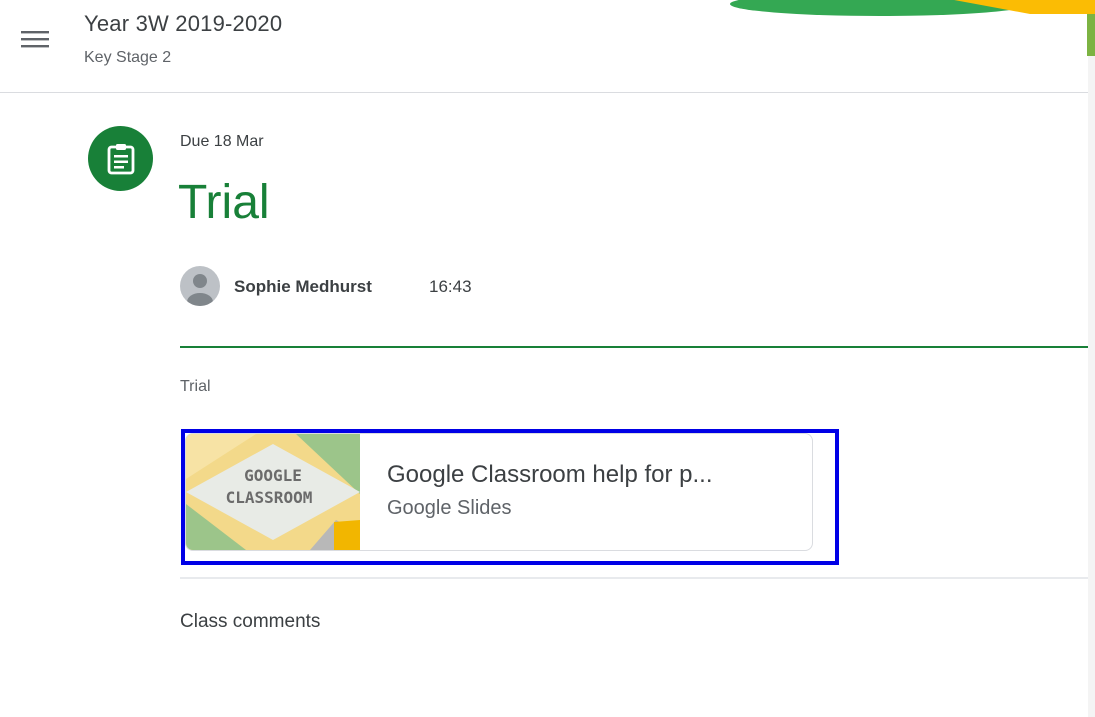 This screenshot has height=717, width=1095. I want to click on course-title: Year 3W 2019-2020, so click(183, 24).